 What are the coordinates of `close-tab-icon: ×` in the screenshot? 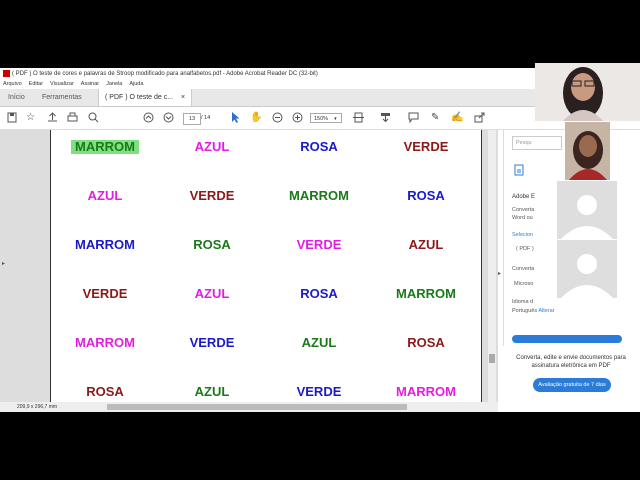 It's located at (183, 97).